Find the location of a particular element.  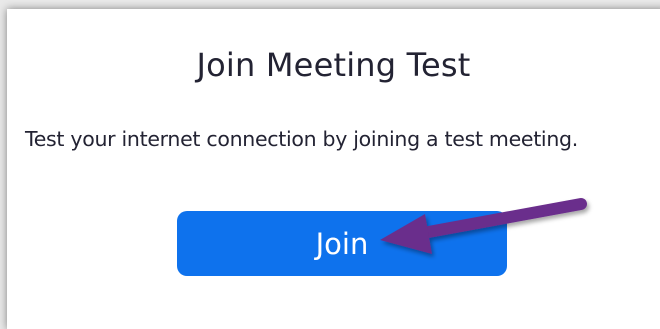

page-title: Join Meeting Test is located at coordinates (333, 65).